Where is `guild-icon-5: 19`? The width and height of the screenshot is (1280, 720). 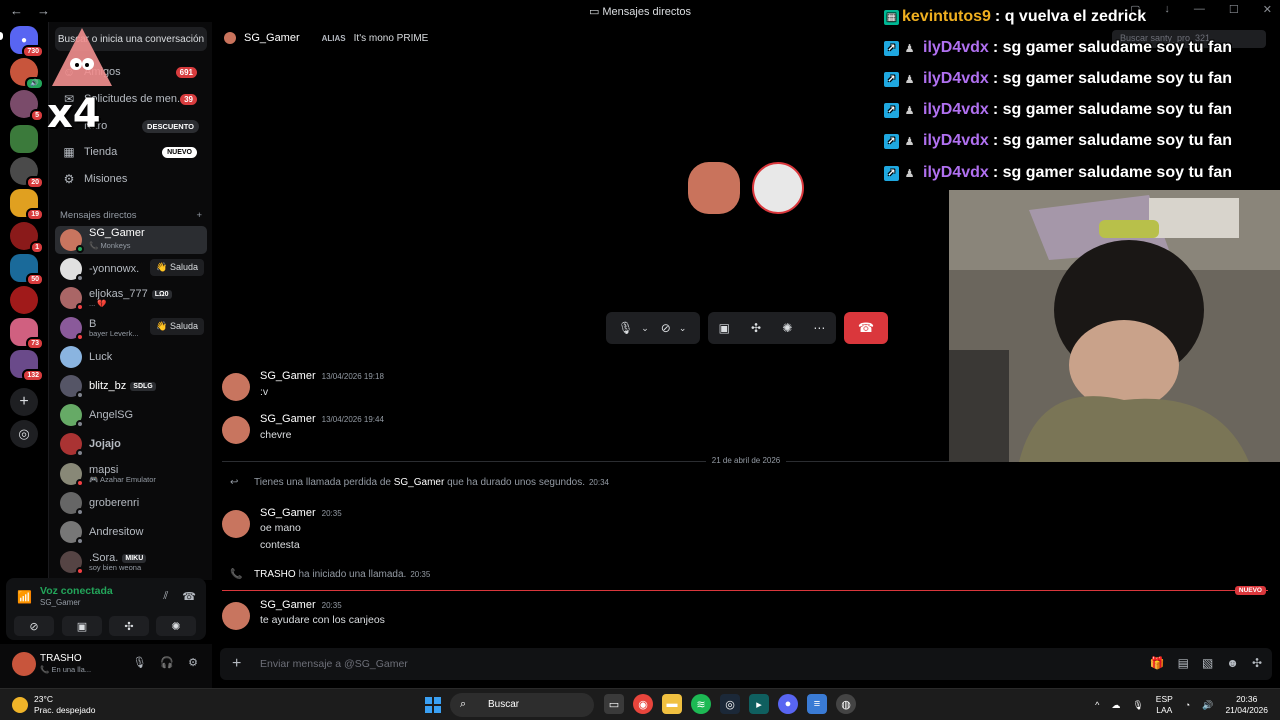
guild-icon-5: 19 is located at coordinates (27, 205).